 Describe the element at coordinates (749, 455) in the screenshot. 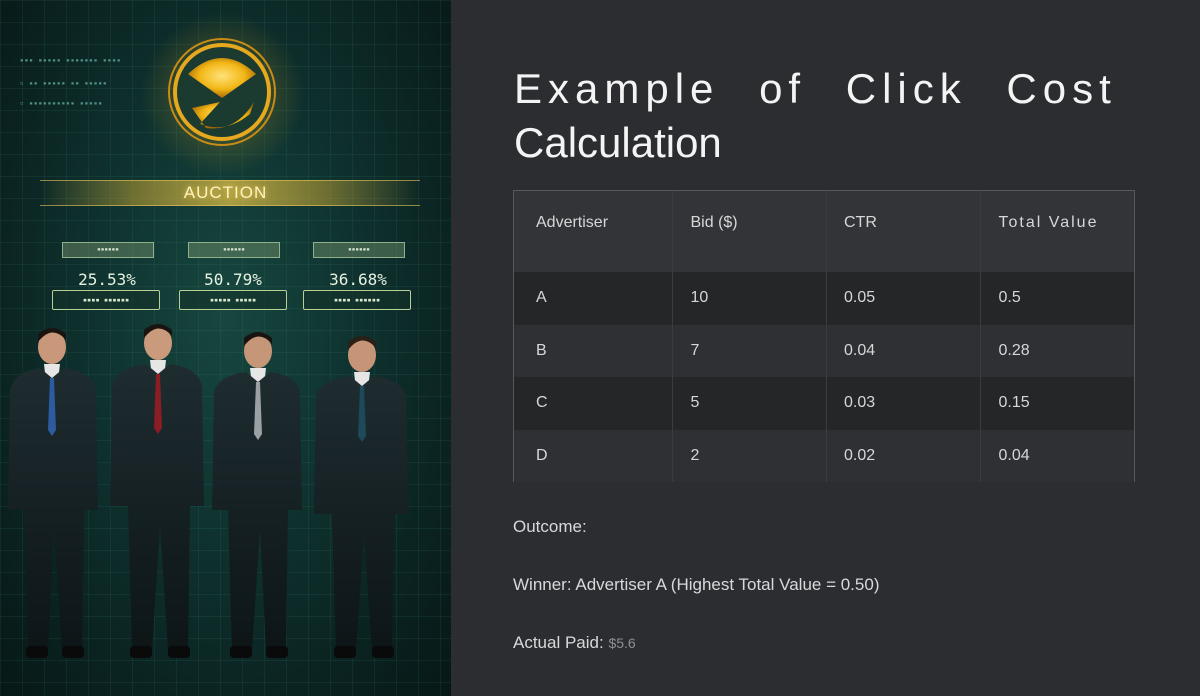

I see `cell-bid: 2` at that location.